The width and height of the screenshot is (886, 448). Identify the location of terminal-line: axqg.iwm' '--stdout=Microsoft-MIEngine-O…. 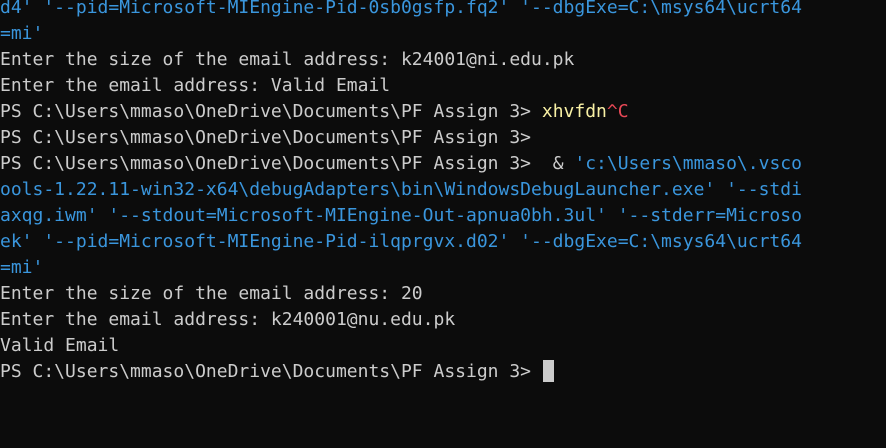
(401, 216).